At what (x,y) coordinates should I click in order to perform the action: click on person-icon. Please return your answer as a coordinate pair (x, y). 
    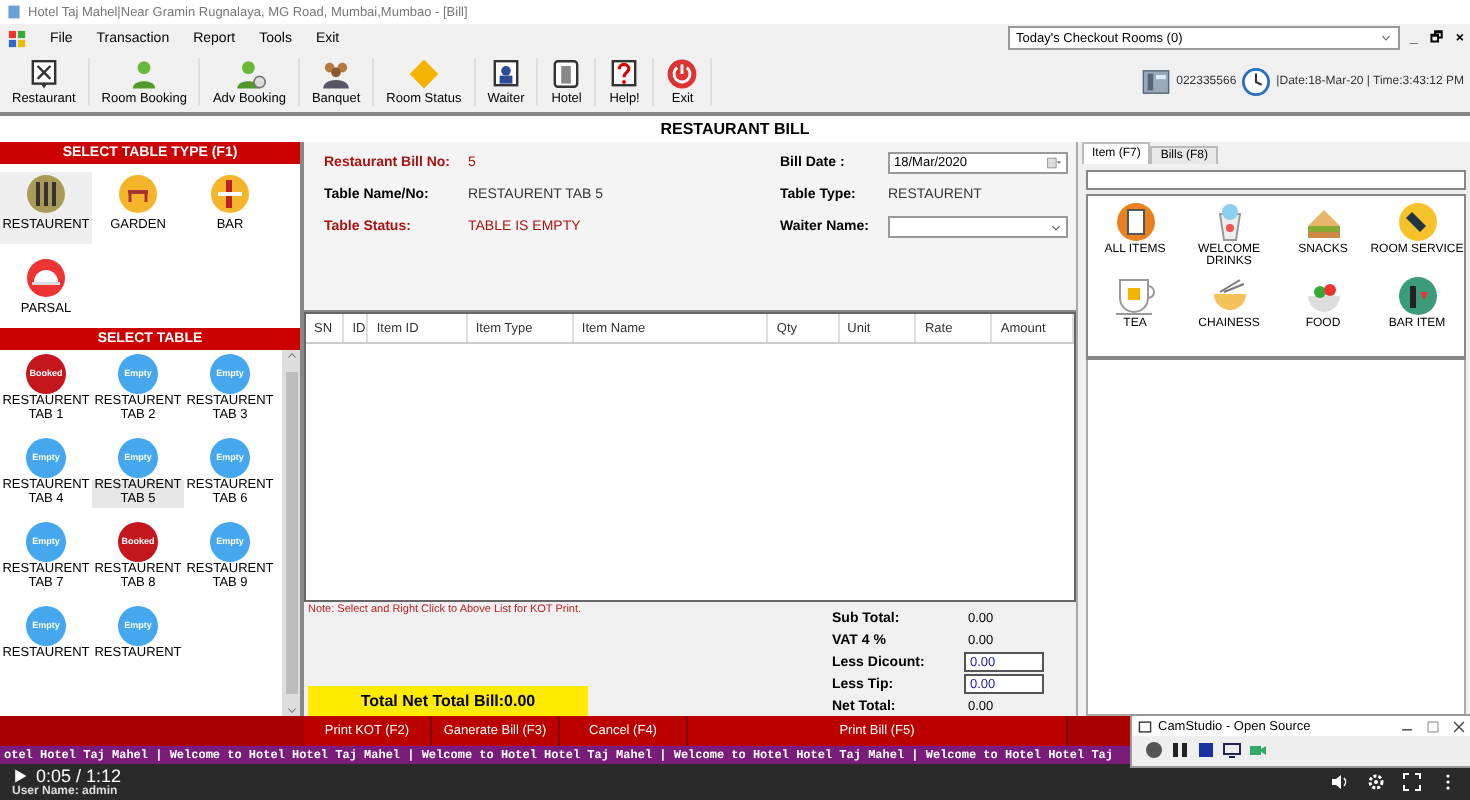
    Looking at the image, I should click on (144, 74).